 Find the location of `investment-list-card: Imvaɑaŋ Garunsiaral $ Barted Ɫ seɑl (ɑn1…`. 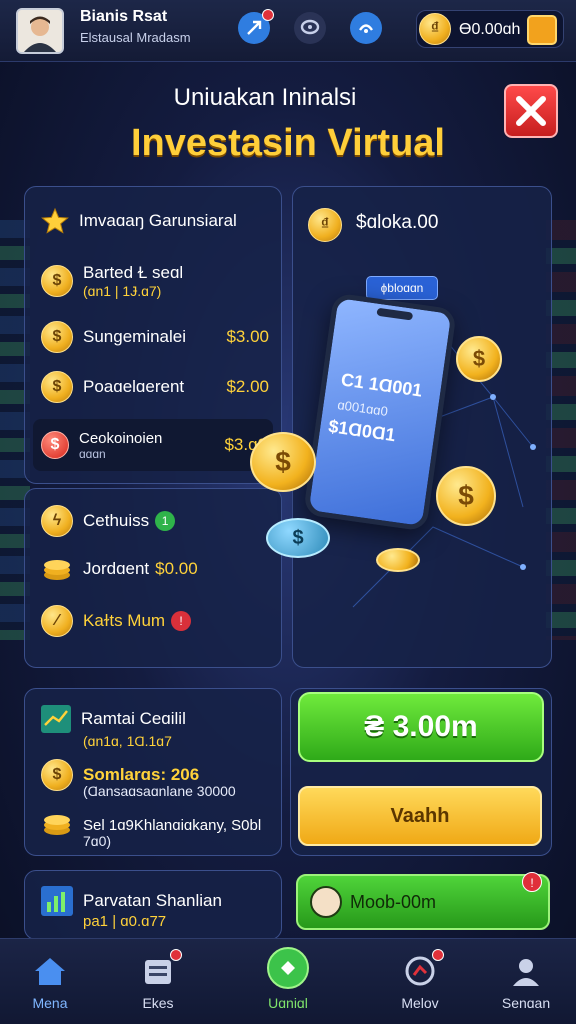

investment-list-card: Imvaɑaŋ Garunsiaral $ Barted Ɫ seɑl (ɑn1… is located at coordinates (153, 335).